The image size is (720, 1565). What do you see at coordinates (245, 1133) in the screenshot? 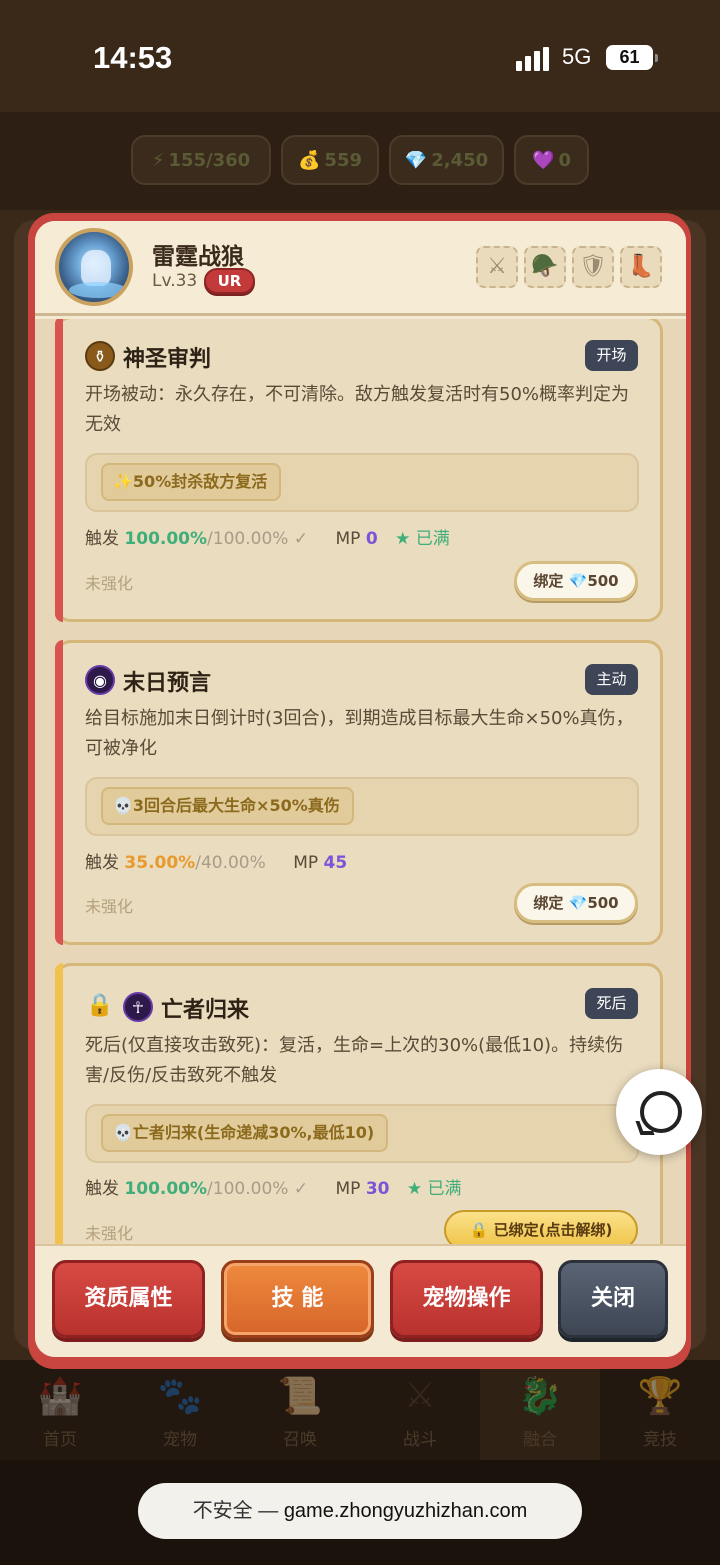
I see `skill-effect-pill: 💀亡者归来(生命递减30%,最低10)` at bounding box center [245, 1133].